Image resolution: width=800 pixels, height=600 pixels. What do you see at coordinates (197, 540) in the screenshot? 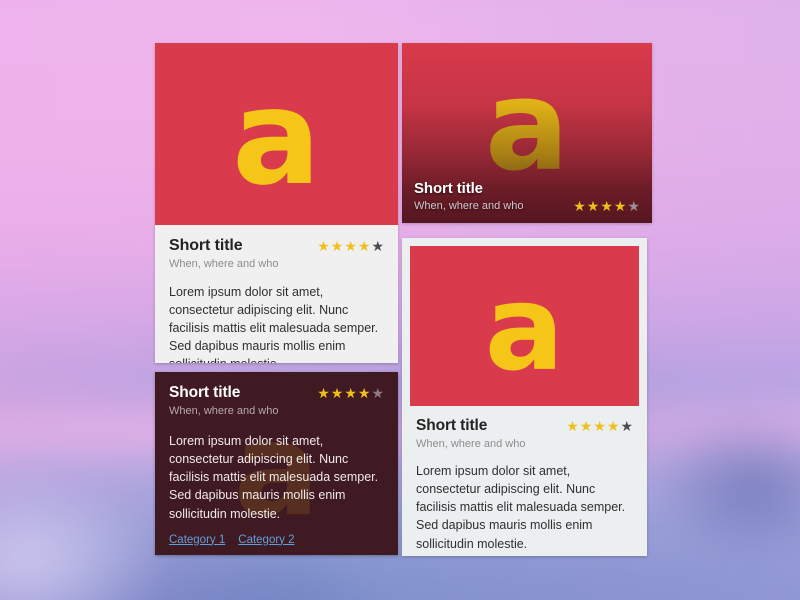
I see `category-link-1: Category 1` at bounding box center [197, 540].